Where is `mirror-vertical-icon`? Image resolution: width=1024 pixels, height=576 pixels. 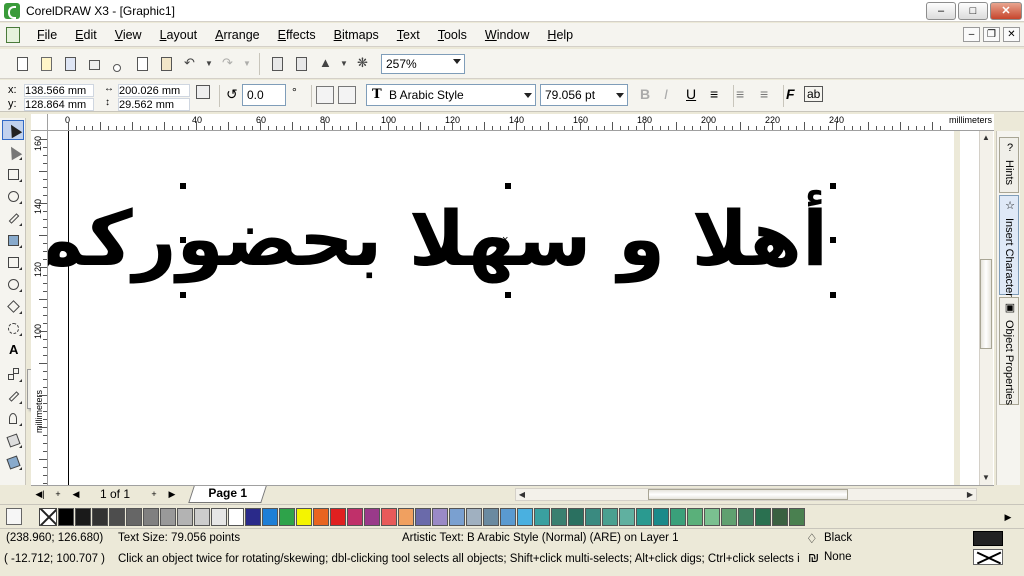 mirror-vertical-icon is located at coordinates (347, 95).